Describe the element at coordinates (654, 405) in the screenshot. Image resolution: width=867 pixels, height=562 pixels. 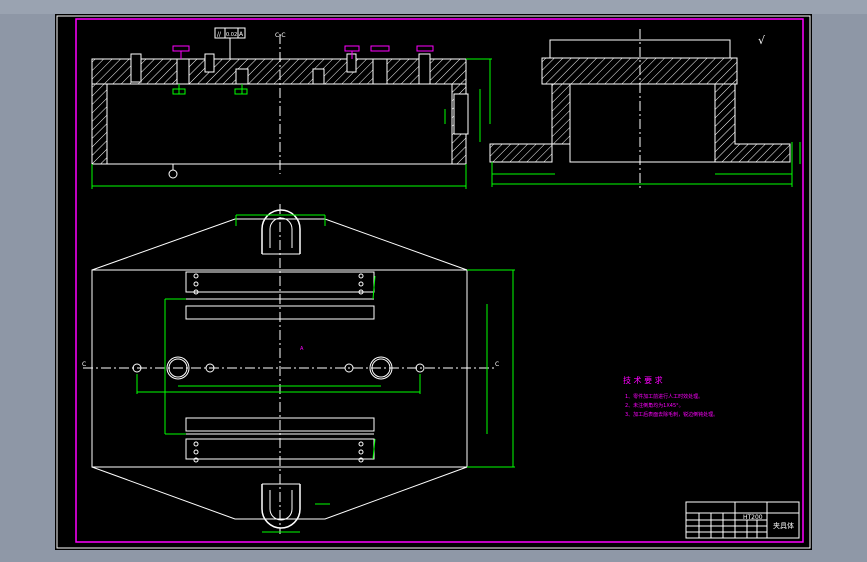
I see `tech-requirement-2: 2、未注倒角均为1X45°。` at that location.